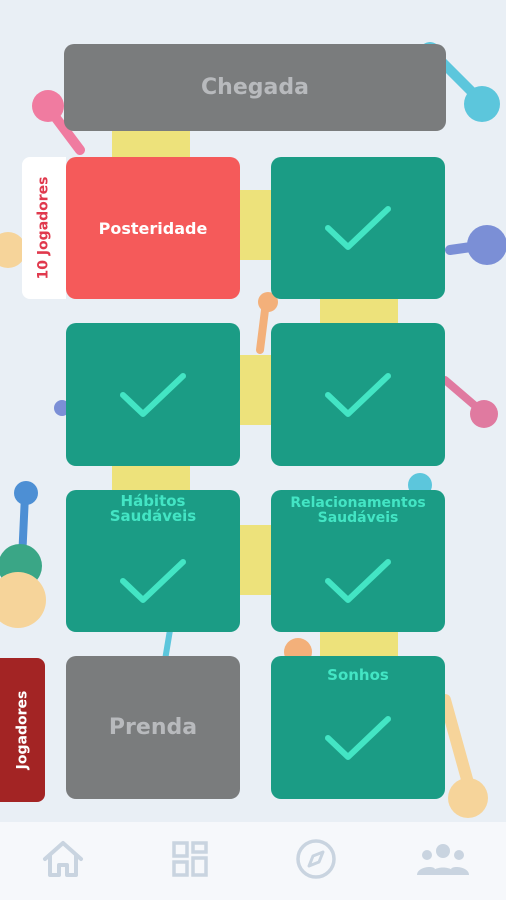 The width and height of the screenshot is (506, 900). What do you see at coordinates (253, 861) in the screenshot?
I see `bottom-navigation` at bounding box center [253, 861].